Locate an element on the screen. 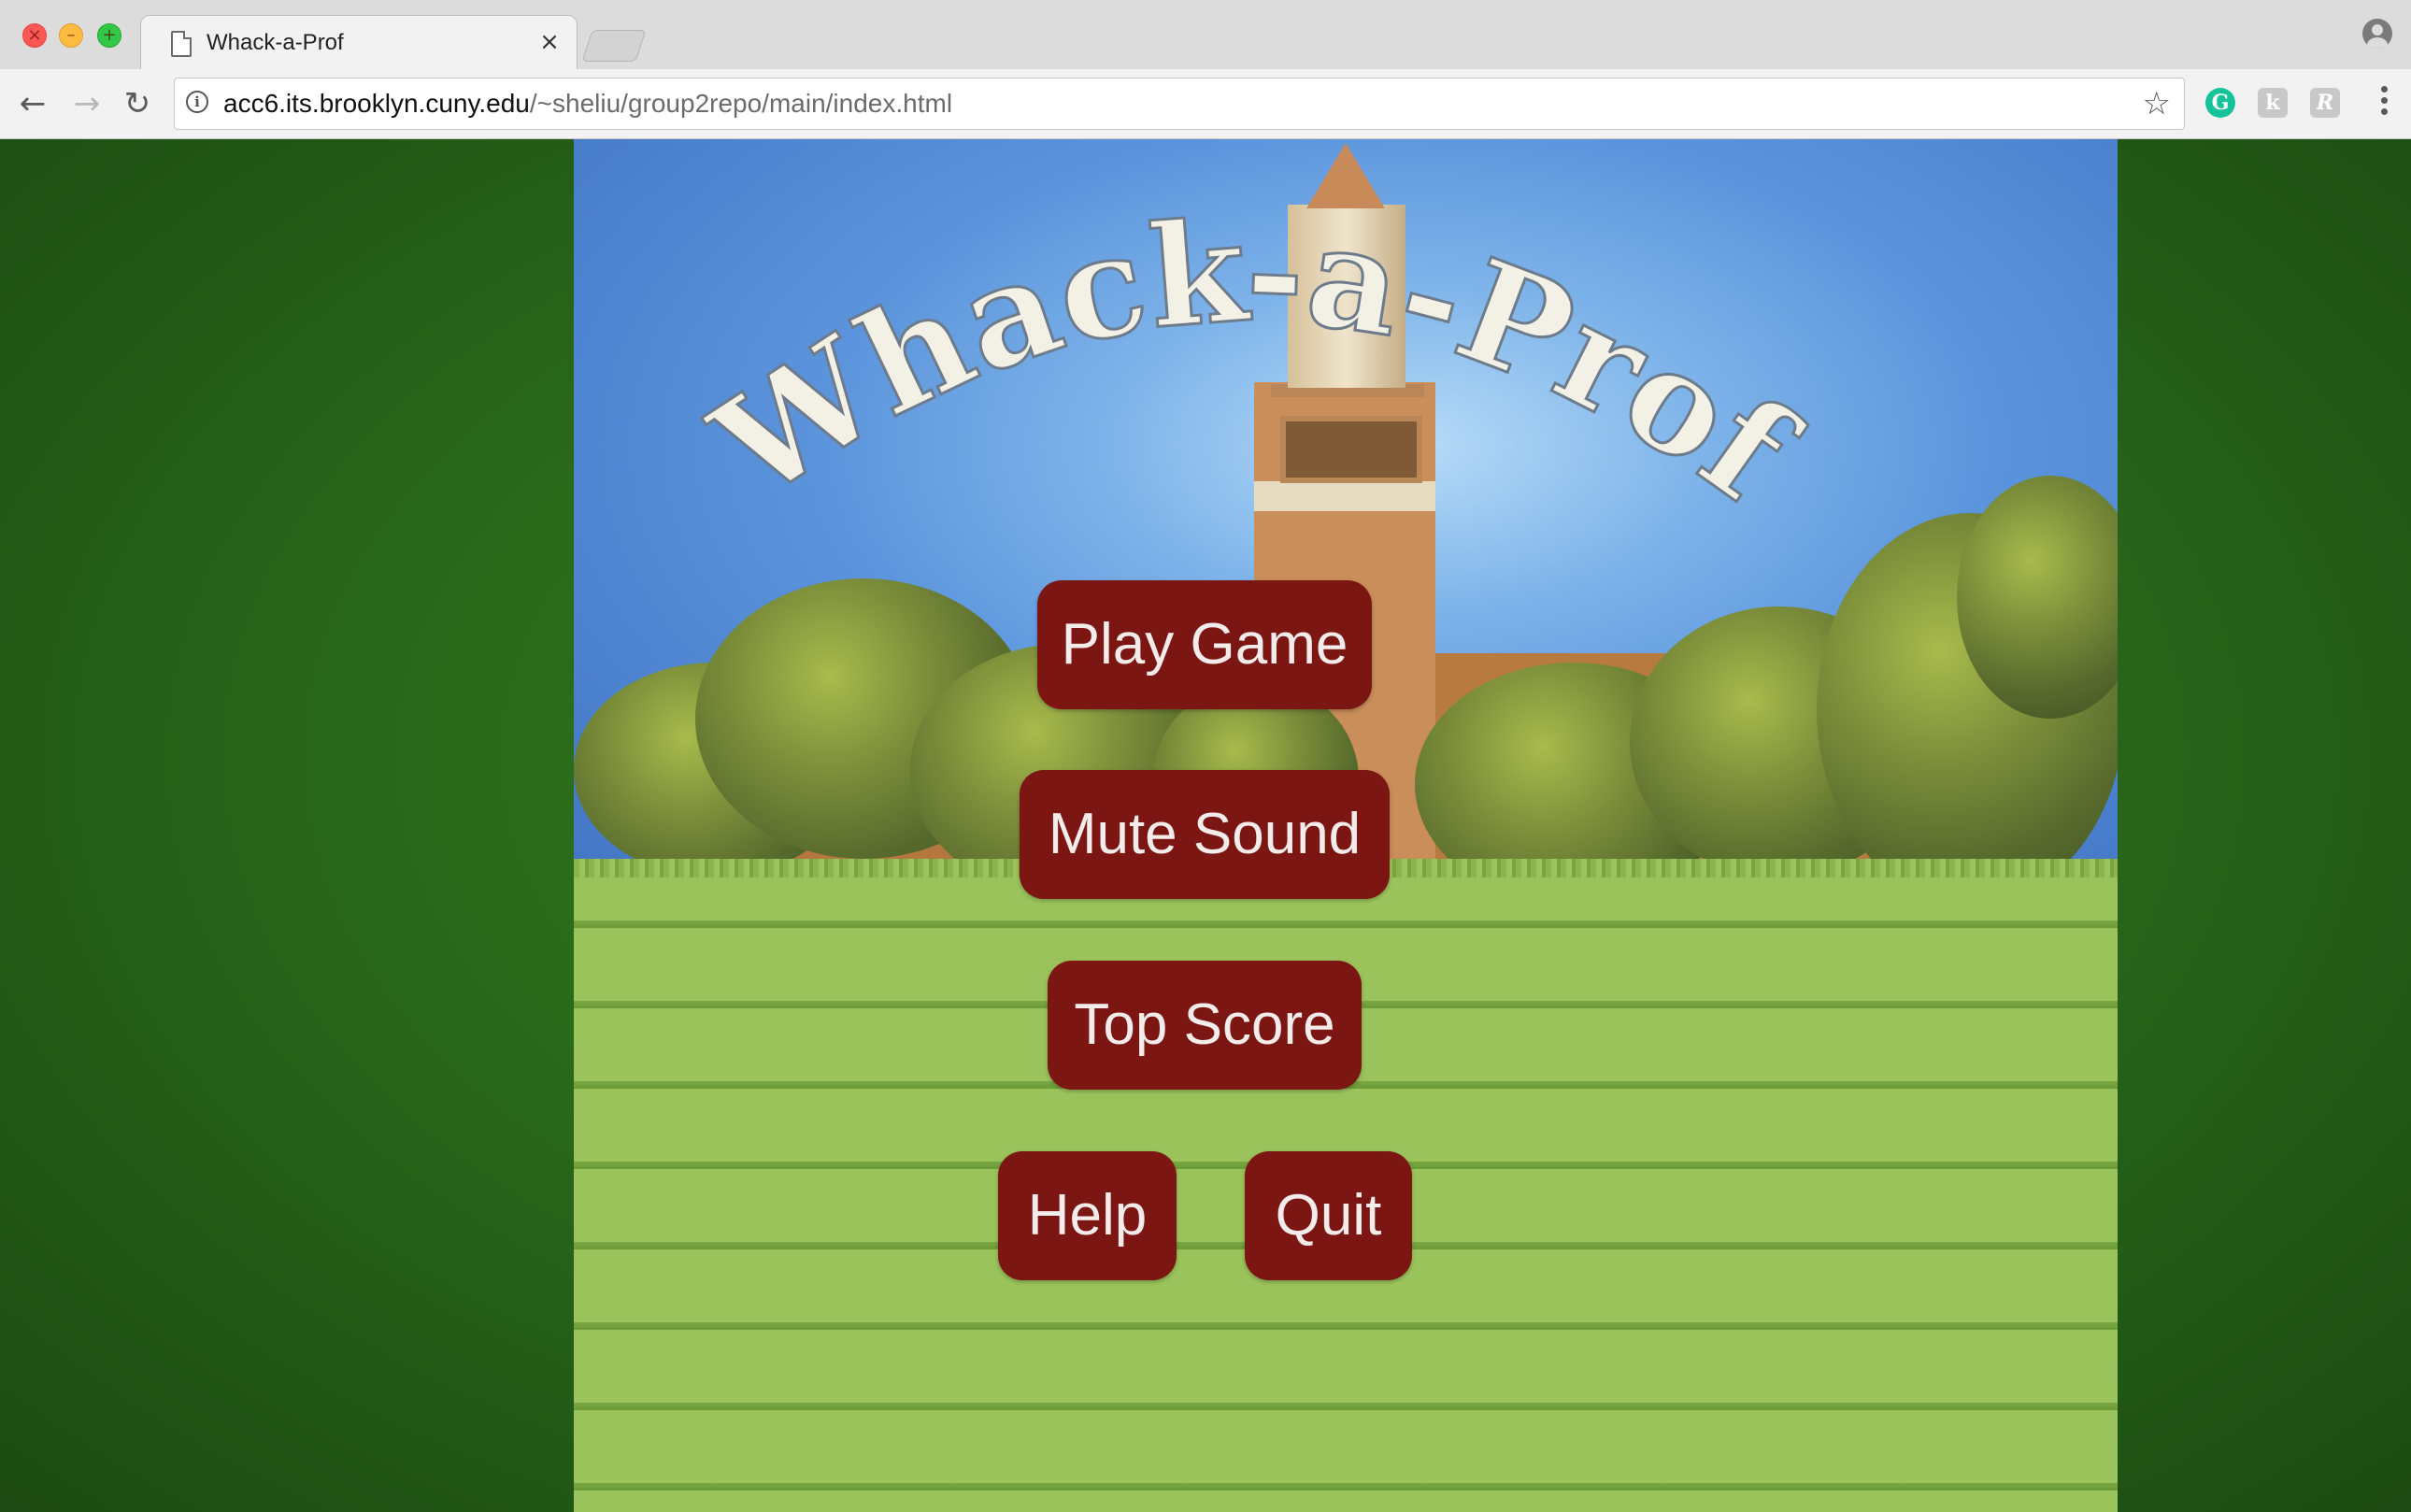 The height and width of the screenshot is (1512, 2411). document-icon is located at coordinates (181, 44).